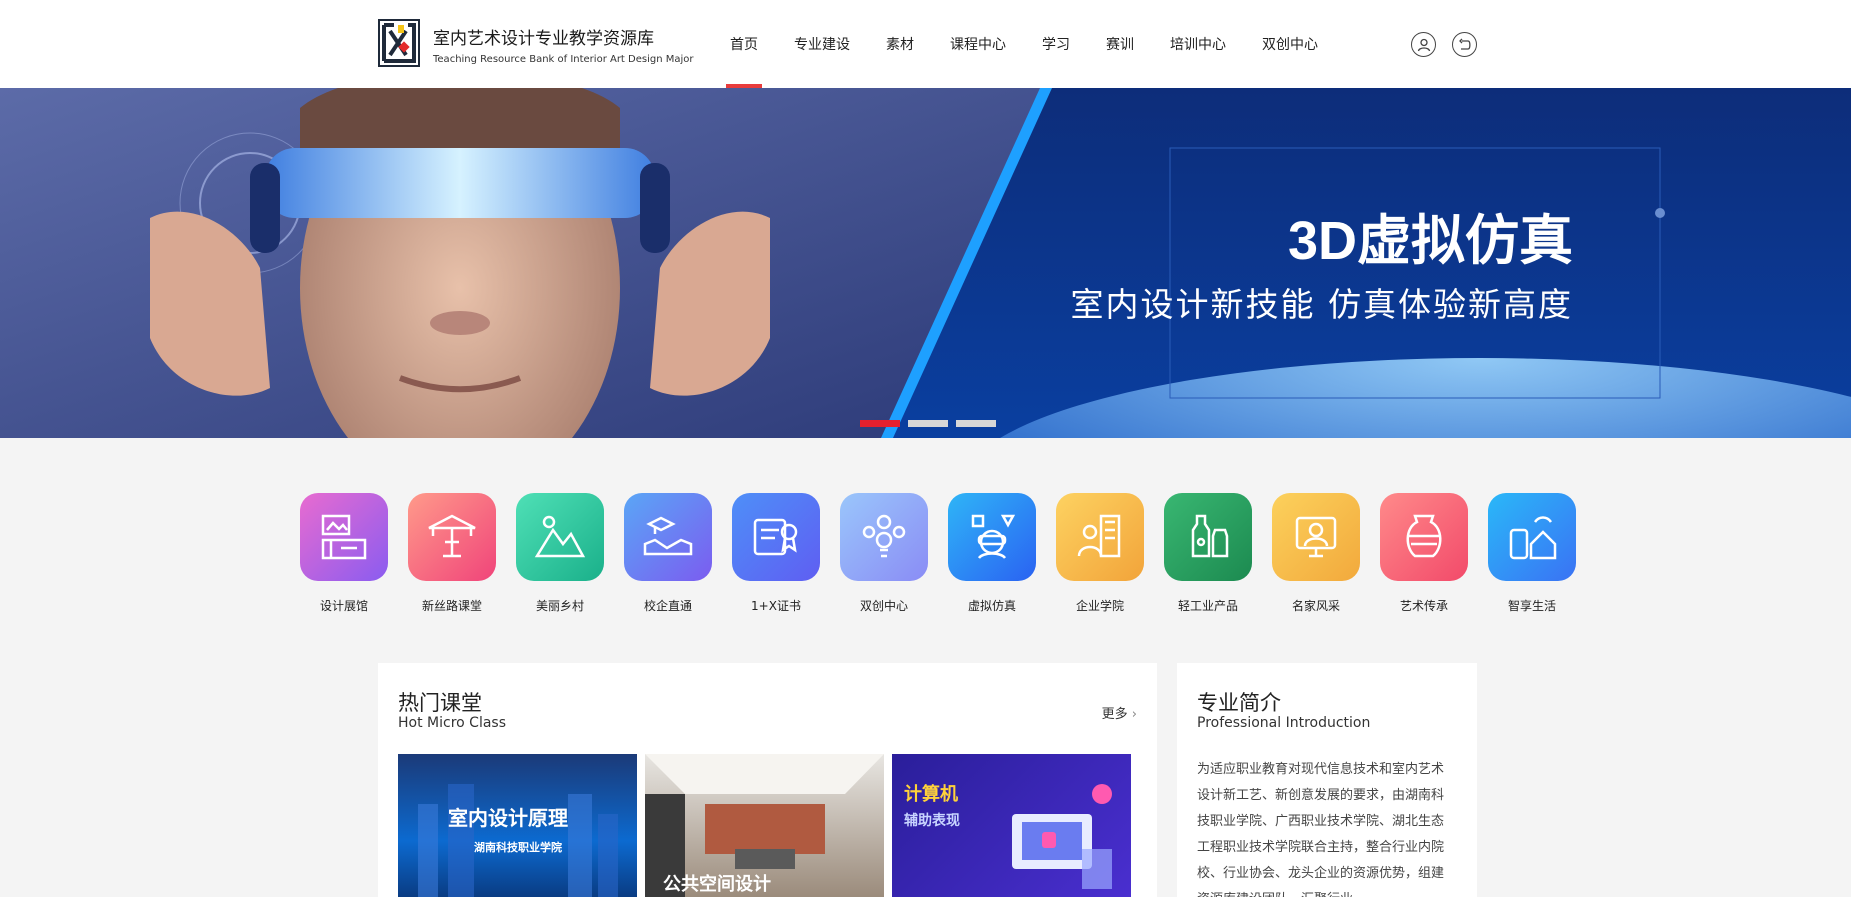 The image size is (1851, 897). What do you see at coordinates (1430, 241) in the screenshot?
I see `banner-title: 3D虚拟仿真` at bounding box center [1430, 241].